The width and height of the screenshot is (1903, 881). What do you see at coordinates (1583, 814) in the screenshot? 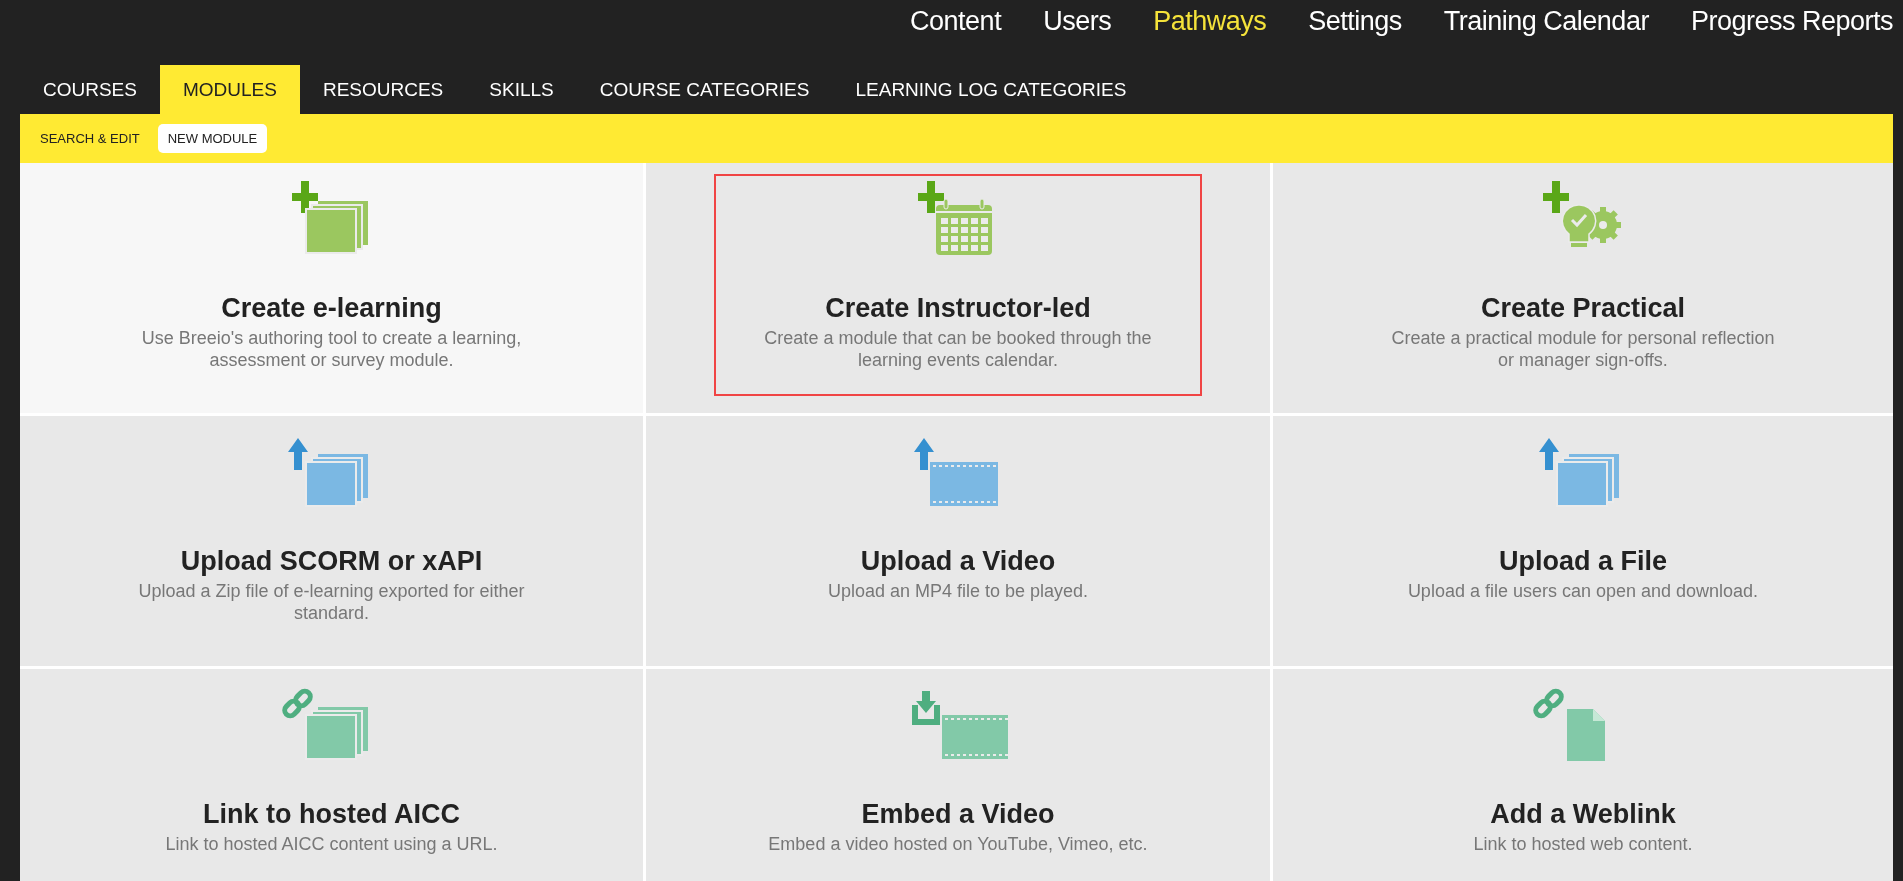
I see `card-title: Add a Weblink` at bounding box center [1583, 814].